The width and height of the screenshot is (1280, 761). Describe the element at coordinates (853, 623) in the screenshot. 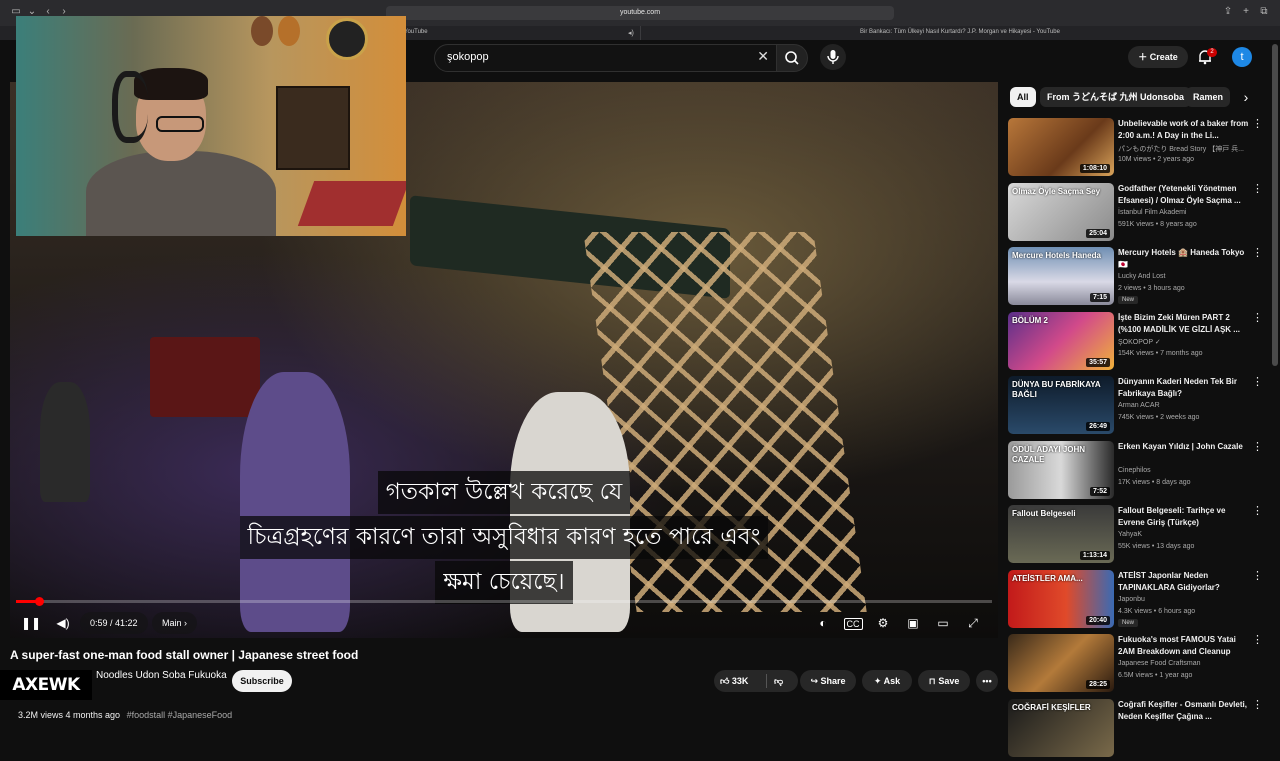

I see `subtitles-button: CC` at that location.